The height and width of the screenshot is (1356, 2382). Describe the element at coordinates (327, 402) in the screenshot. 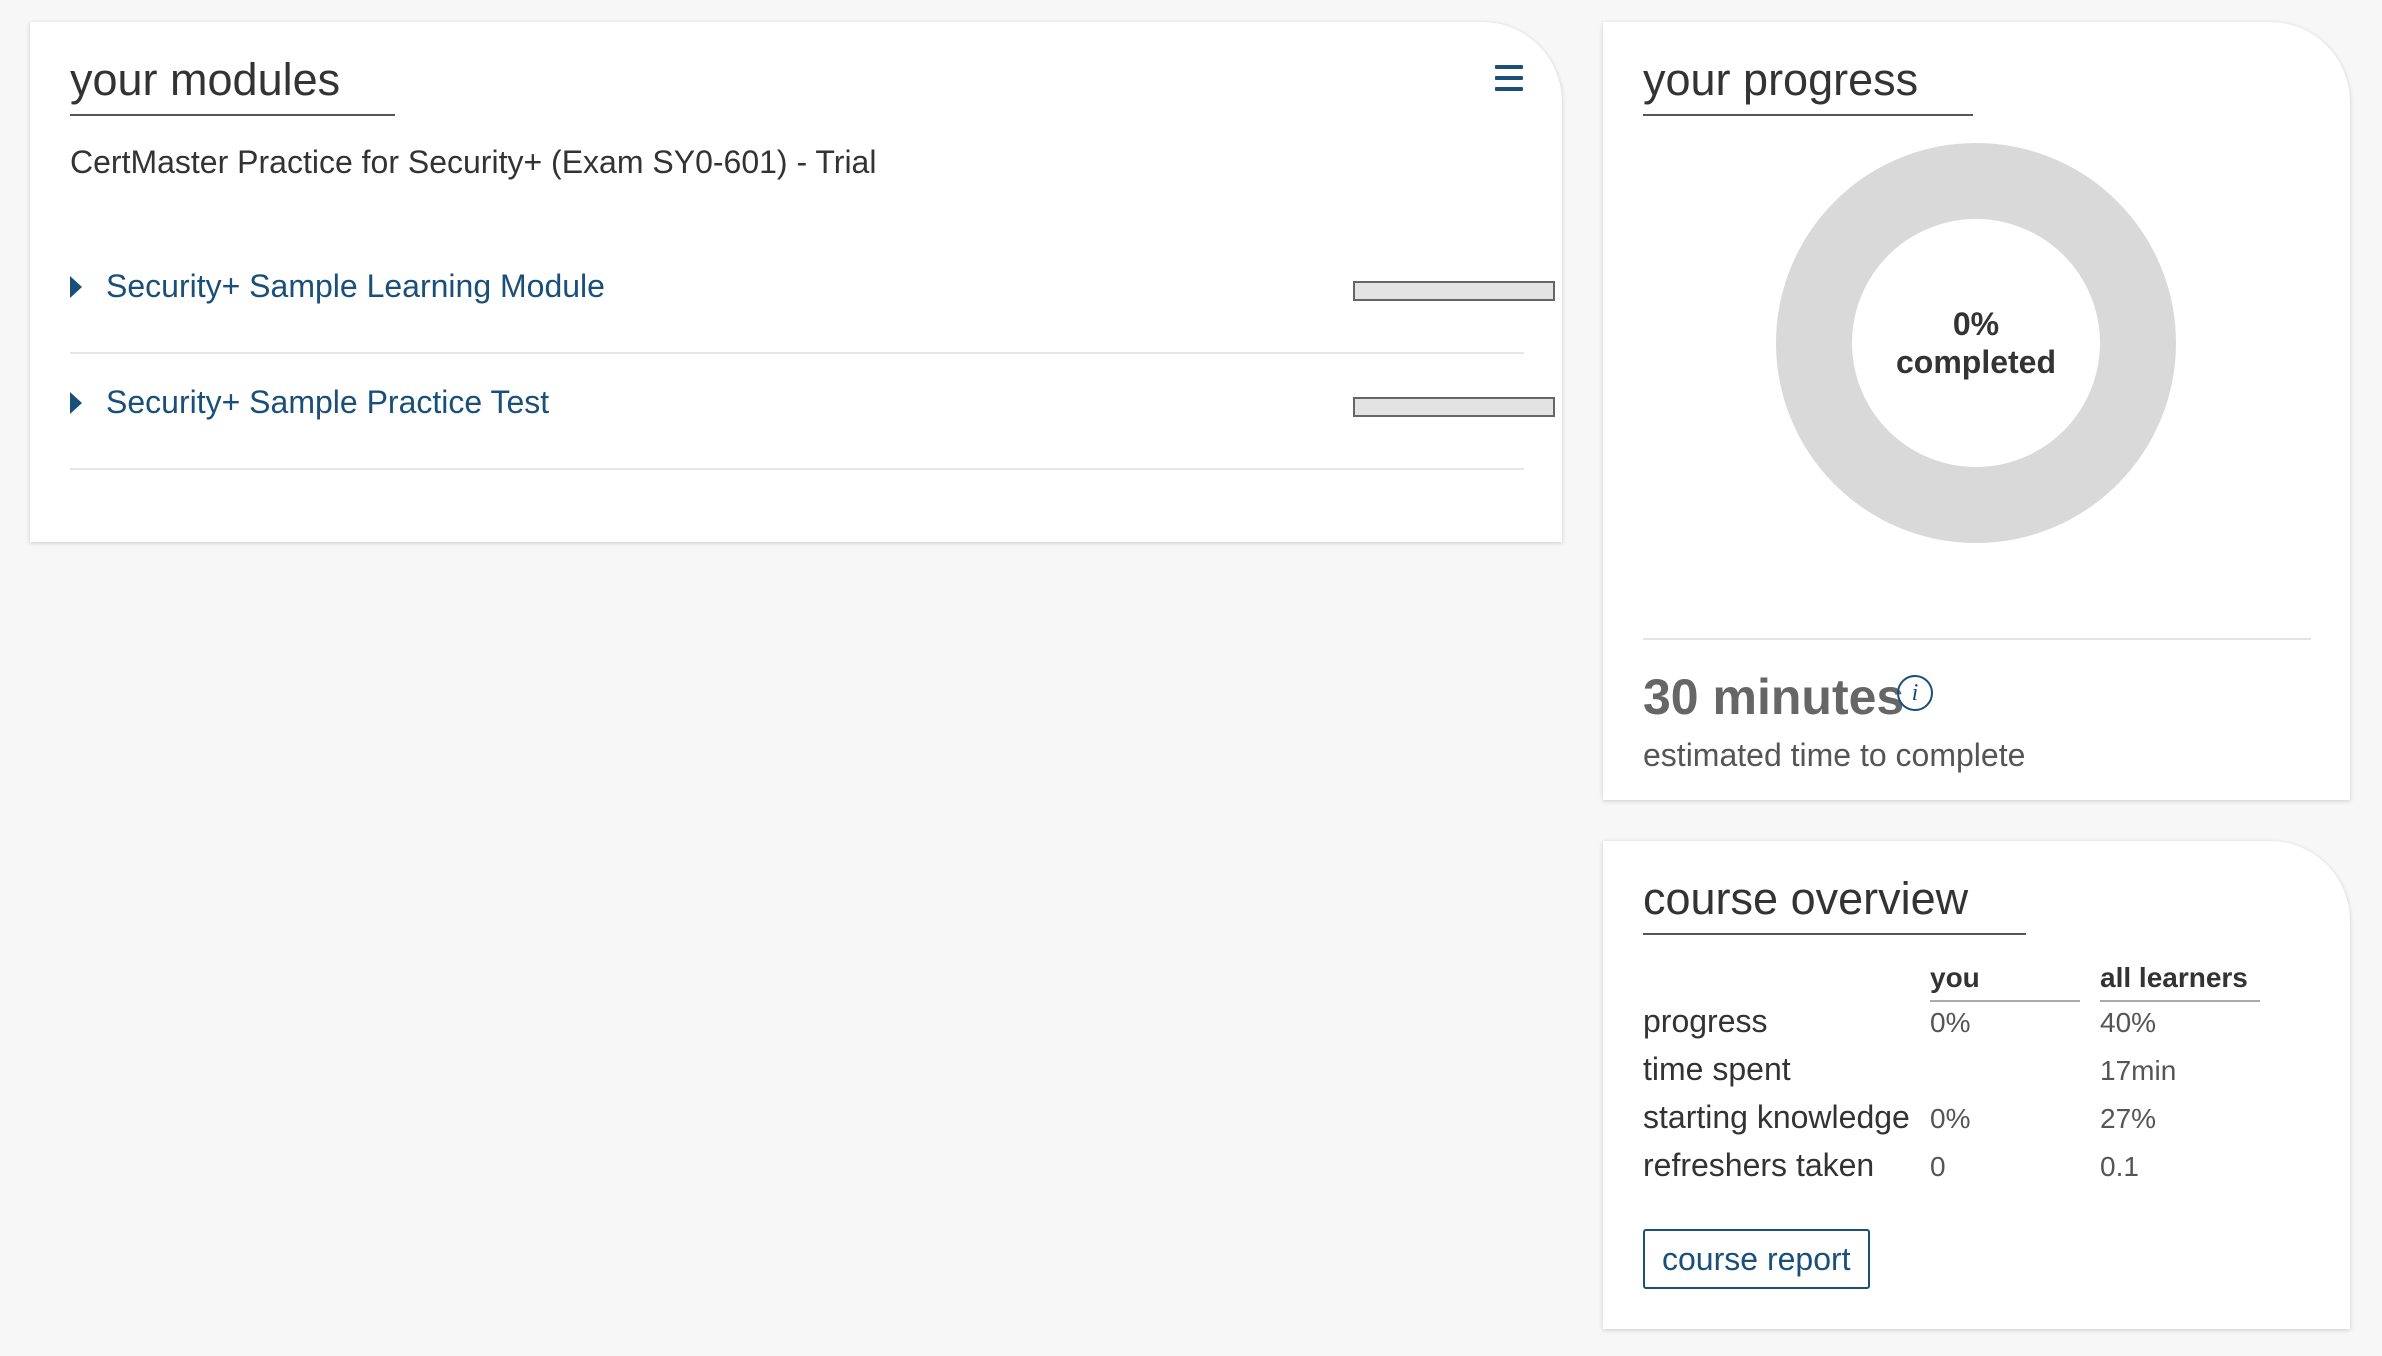

I see `module-link: Security+ Sample Practice Test` at that location.